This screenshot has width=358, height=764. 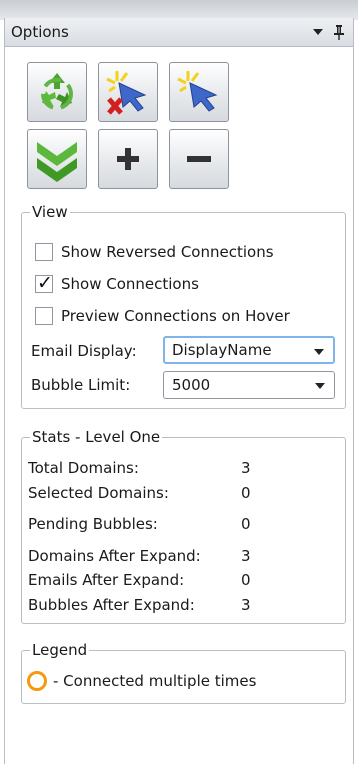 What do you see at coordinates (44, 283) in the screenshot?
I see `show-connections-checkbox` at bounding box center [44, 283].